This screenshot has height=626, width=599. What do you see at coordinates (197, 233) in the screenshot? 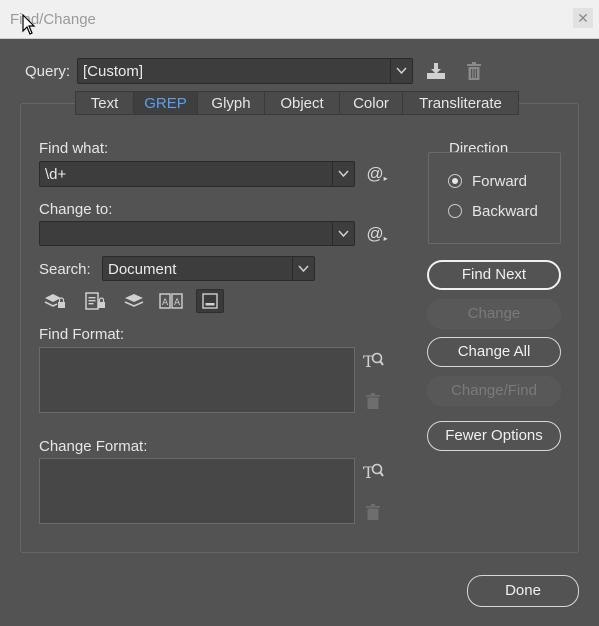
I see `change-to-input` at bounding box center [197, 233].